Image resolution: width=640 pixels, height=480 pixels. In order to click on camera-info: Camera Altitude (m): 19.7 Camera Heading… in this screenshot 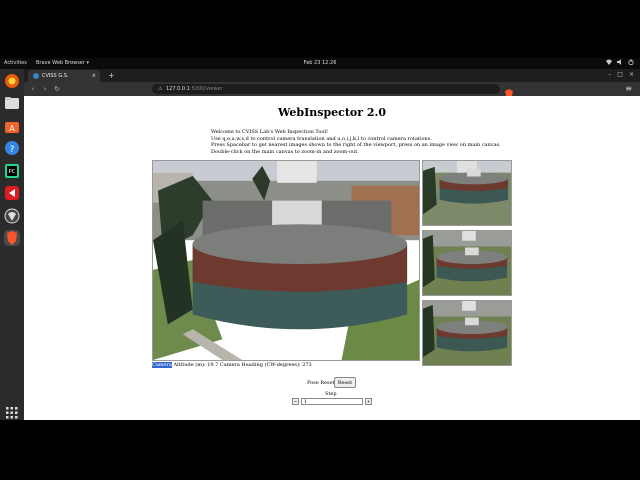, I will do `click(232, 365)`.